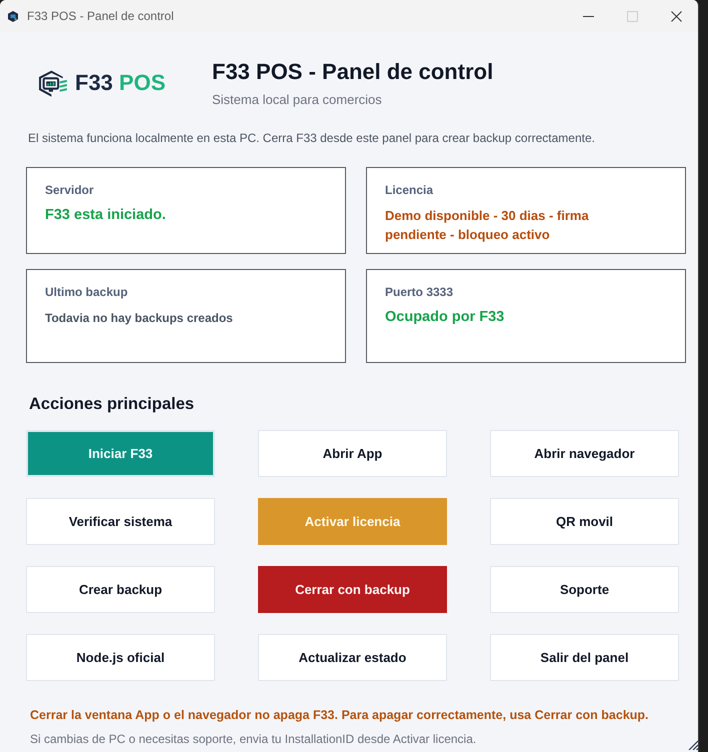 This screenshot has width=708, height=752. What do you see at coordinates (352, 657) in the screenshot?
I see `action-button: Actualizar estado` at bounding box center [352, 657].